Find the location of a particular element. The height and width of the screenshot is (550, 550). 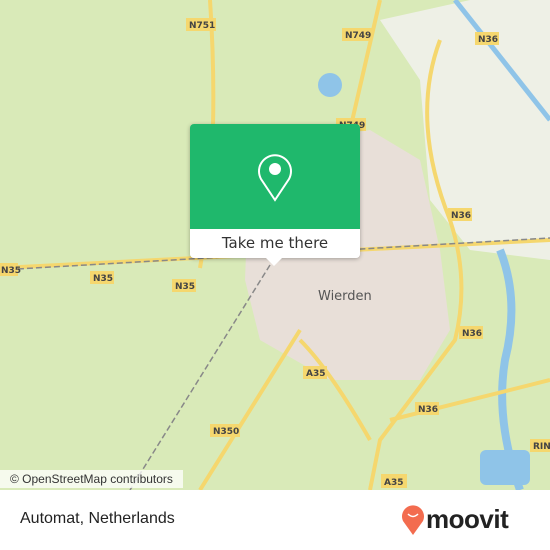

place-name: Automat, Netherlands is located at coordinates (97, 518).